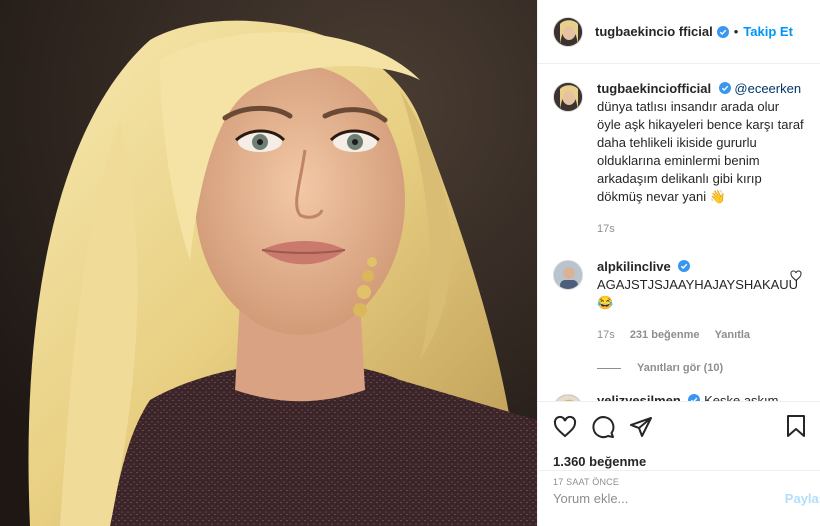 The height and width of the screenshot is (526, 820). Describe the element at coordinates (768, 31) in the screenshot. I see `follow-button: Takip Et` at that location.